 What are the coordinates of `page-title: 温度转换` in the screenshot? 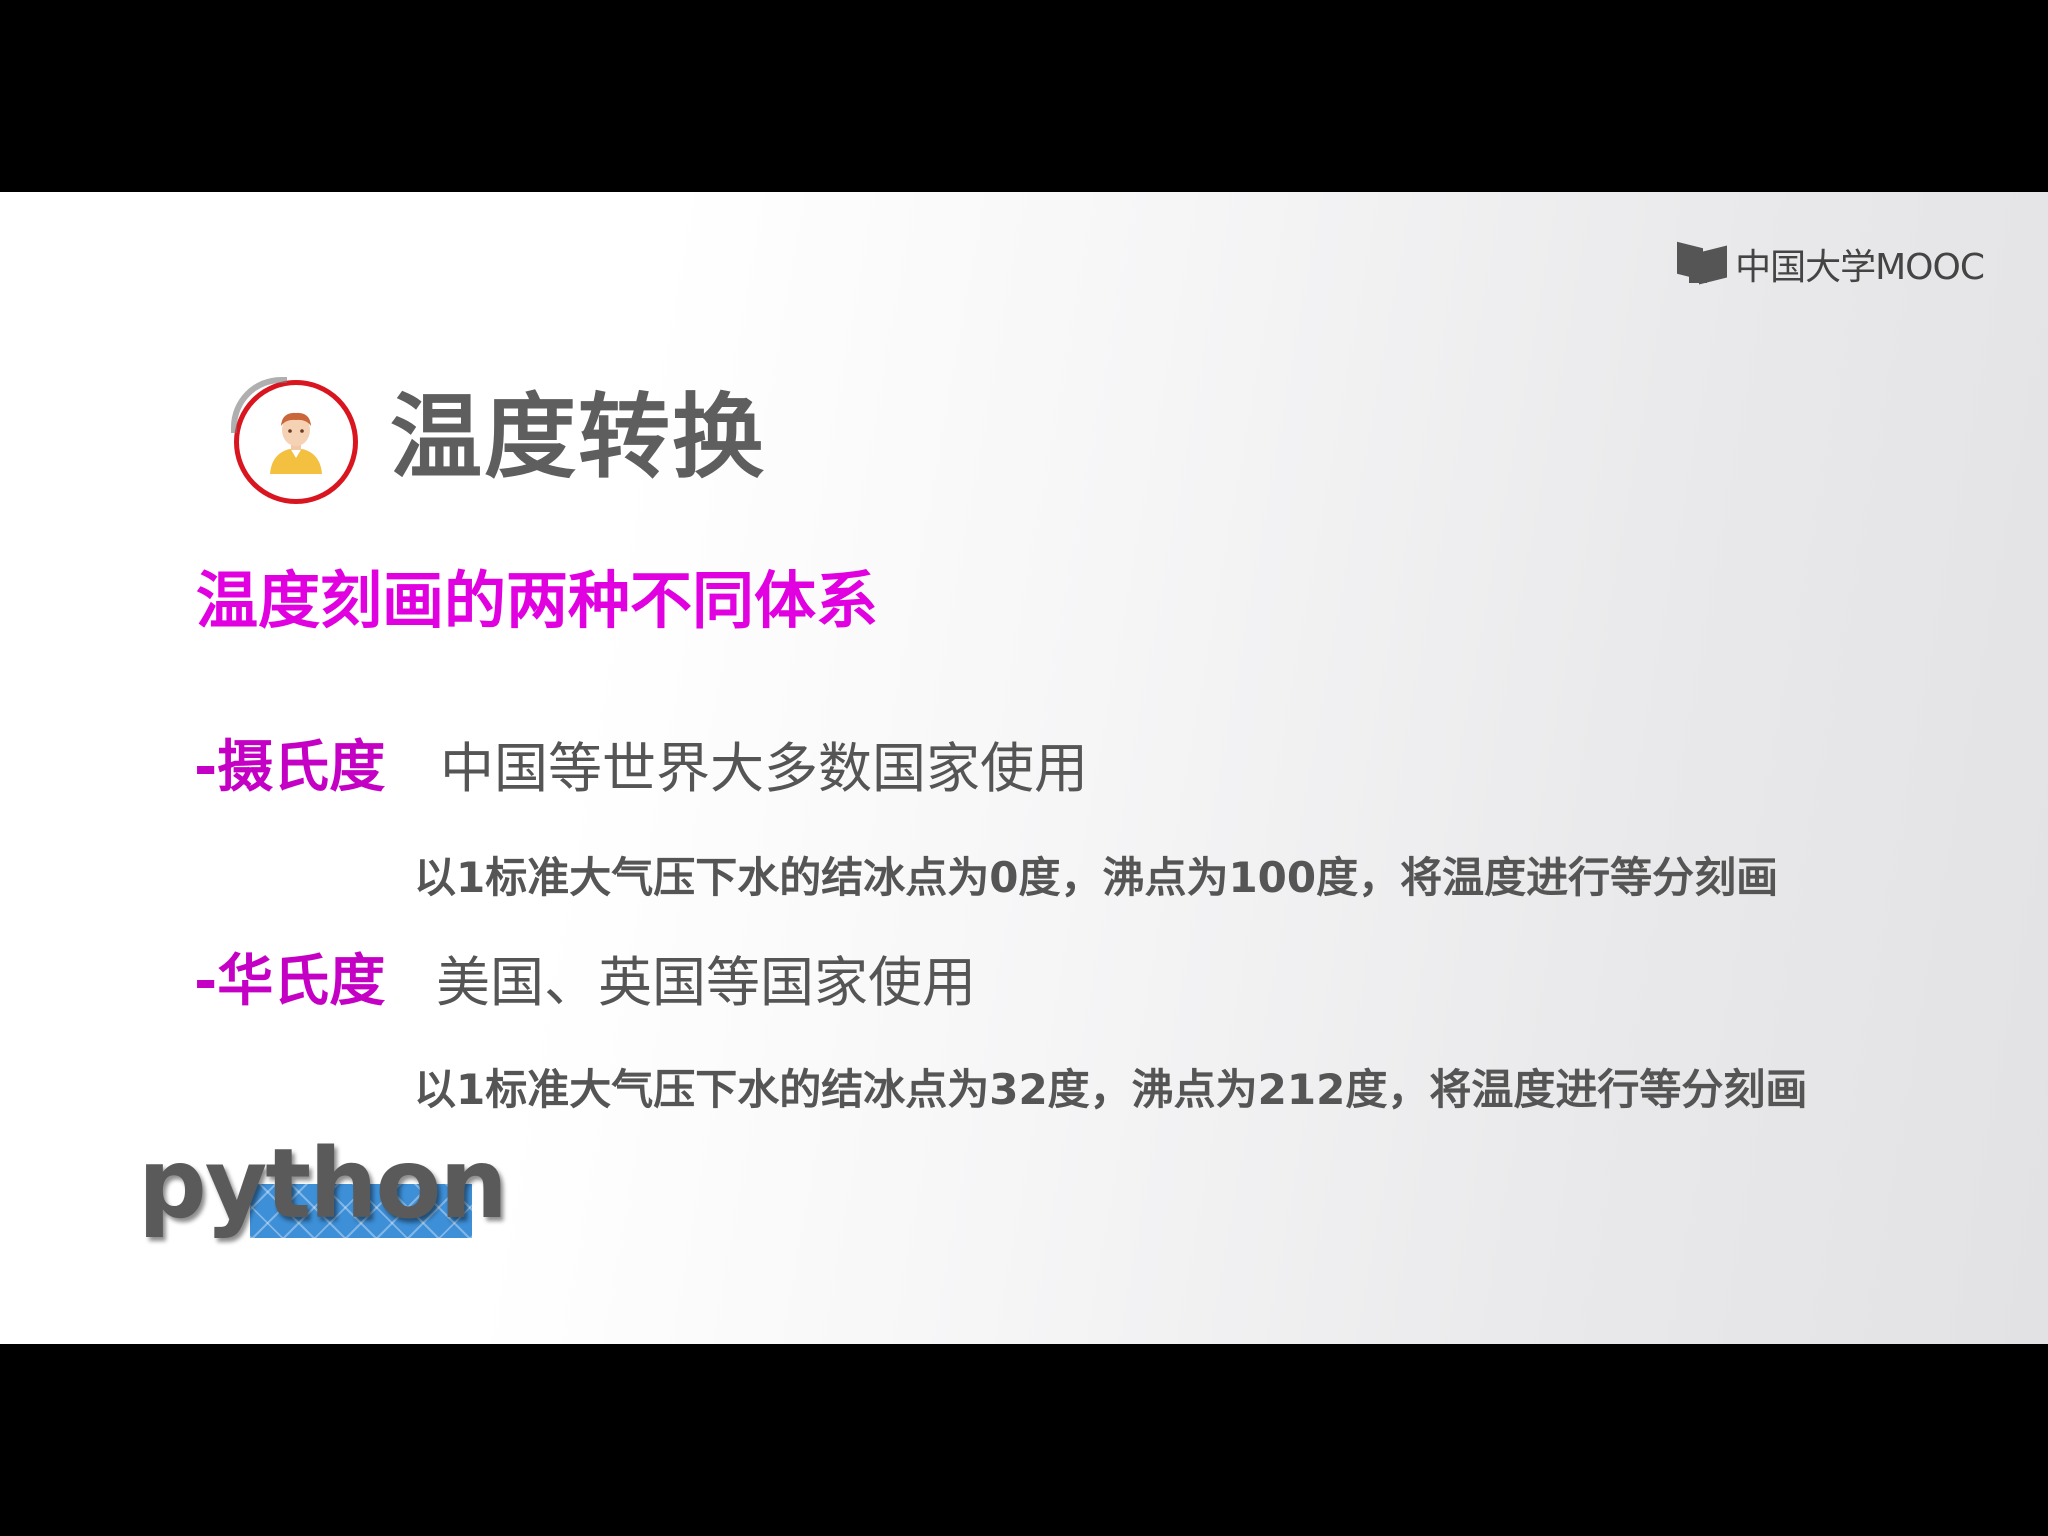 It's located at (578, 437).